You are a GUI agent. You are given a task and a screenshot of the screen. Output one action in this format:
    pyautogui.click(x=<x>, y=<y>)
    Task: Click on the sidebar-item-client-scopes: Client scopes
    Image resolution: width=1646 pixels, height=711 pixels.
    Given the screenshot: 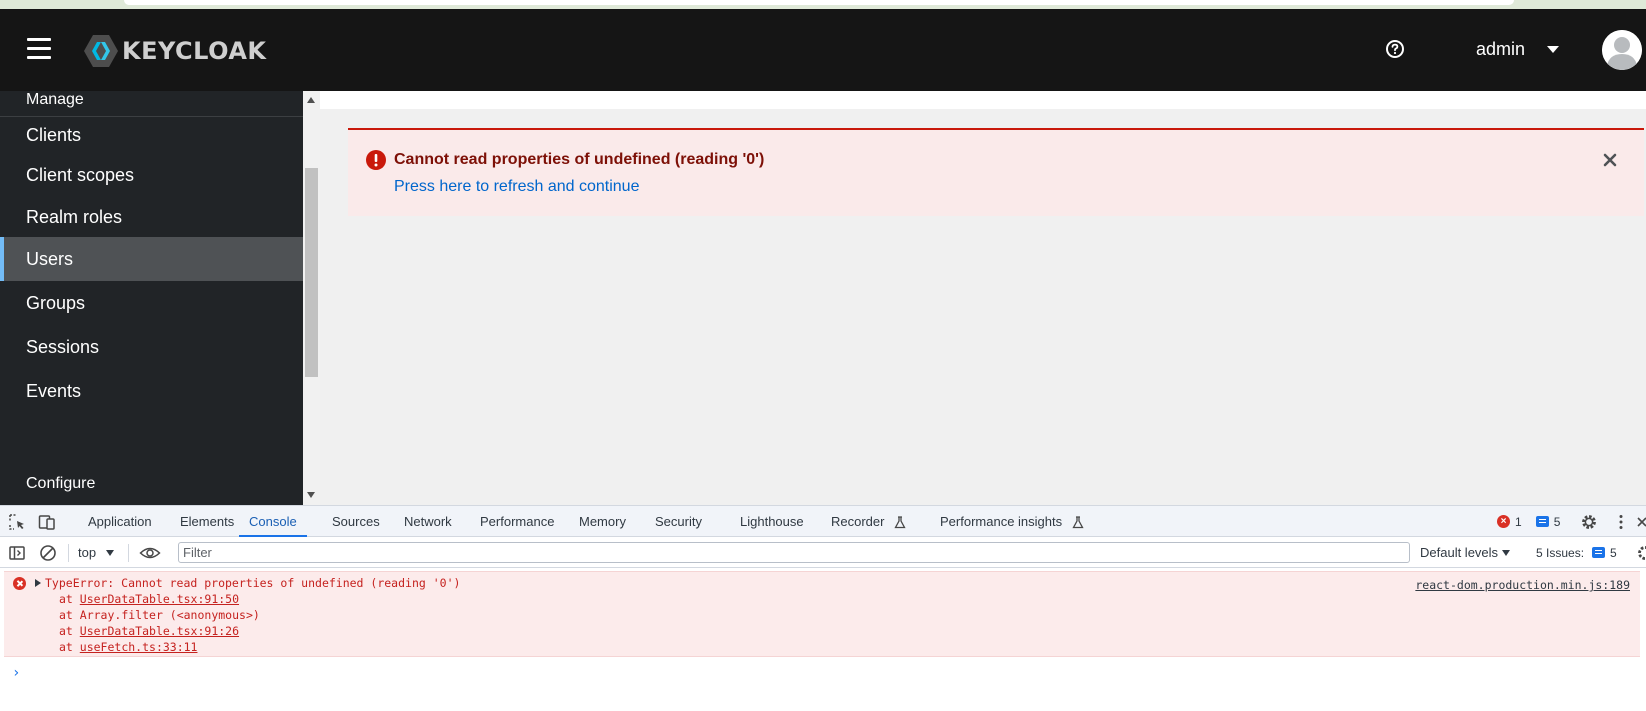 What is the action you would take?
    pyautogui.click(x=151, y=175)
    